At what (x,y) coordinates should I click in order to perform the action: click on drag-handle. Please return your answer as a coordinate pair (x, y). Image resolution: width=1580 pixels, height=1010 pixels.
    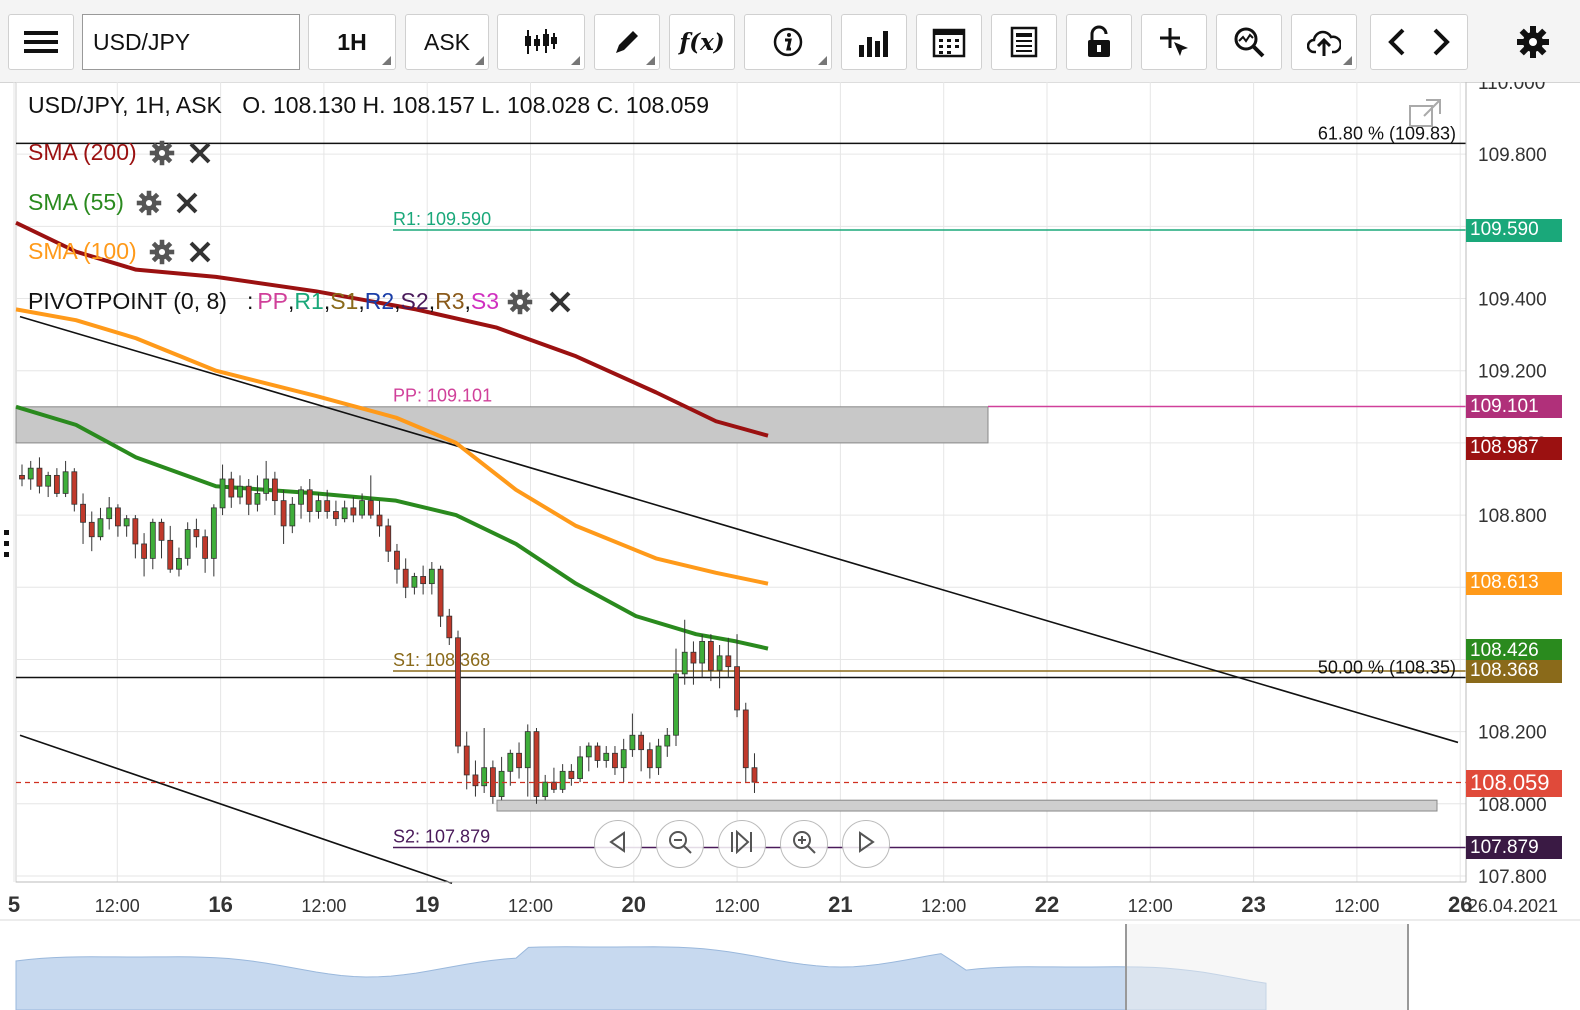
    Looking at the image, I should click on (7, 544).